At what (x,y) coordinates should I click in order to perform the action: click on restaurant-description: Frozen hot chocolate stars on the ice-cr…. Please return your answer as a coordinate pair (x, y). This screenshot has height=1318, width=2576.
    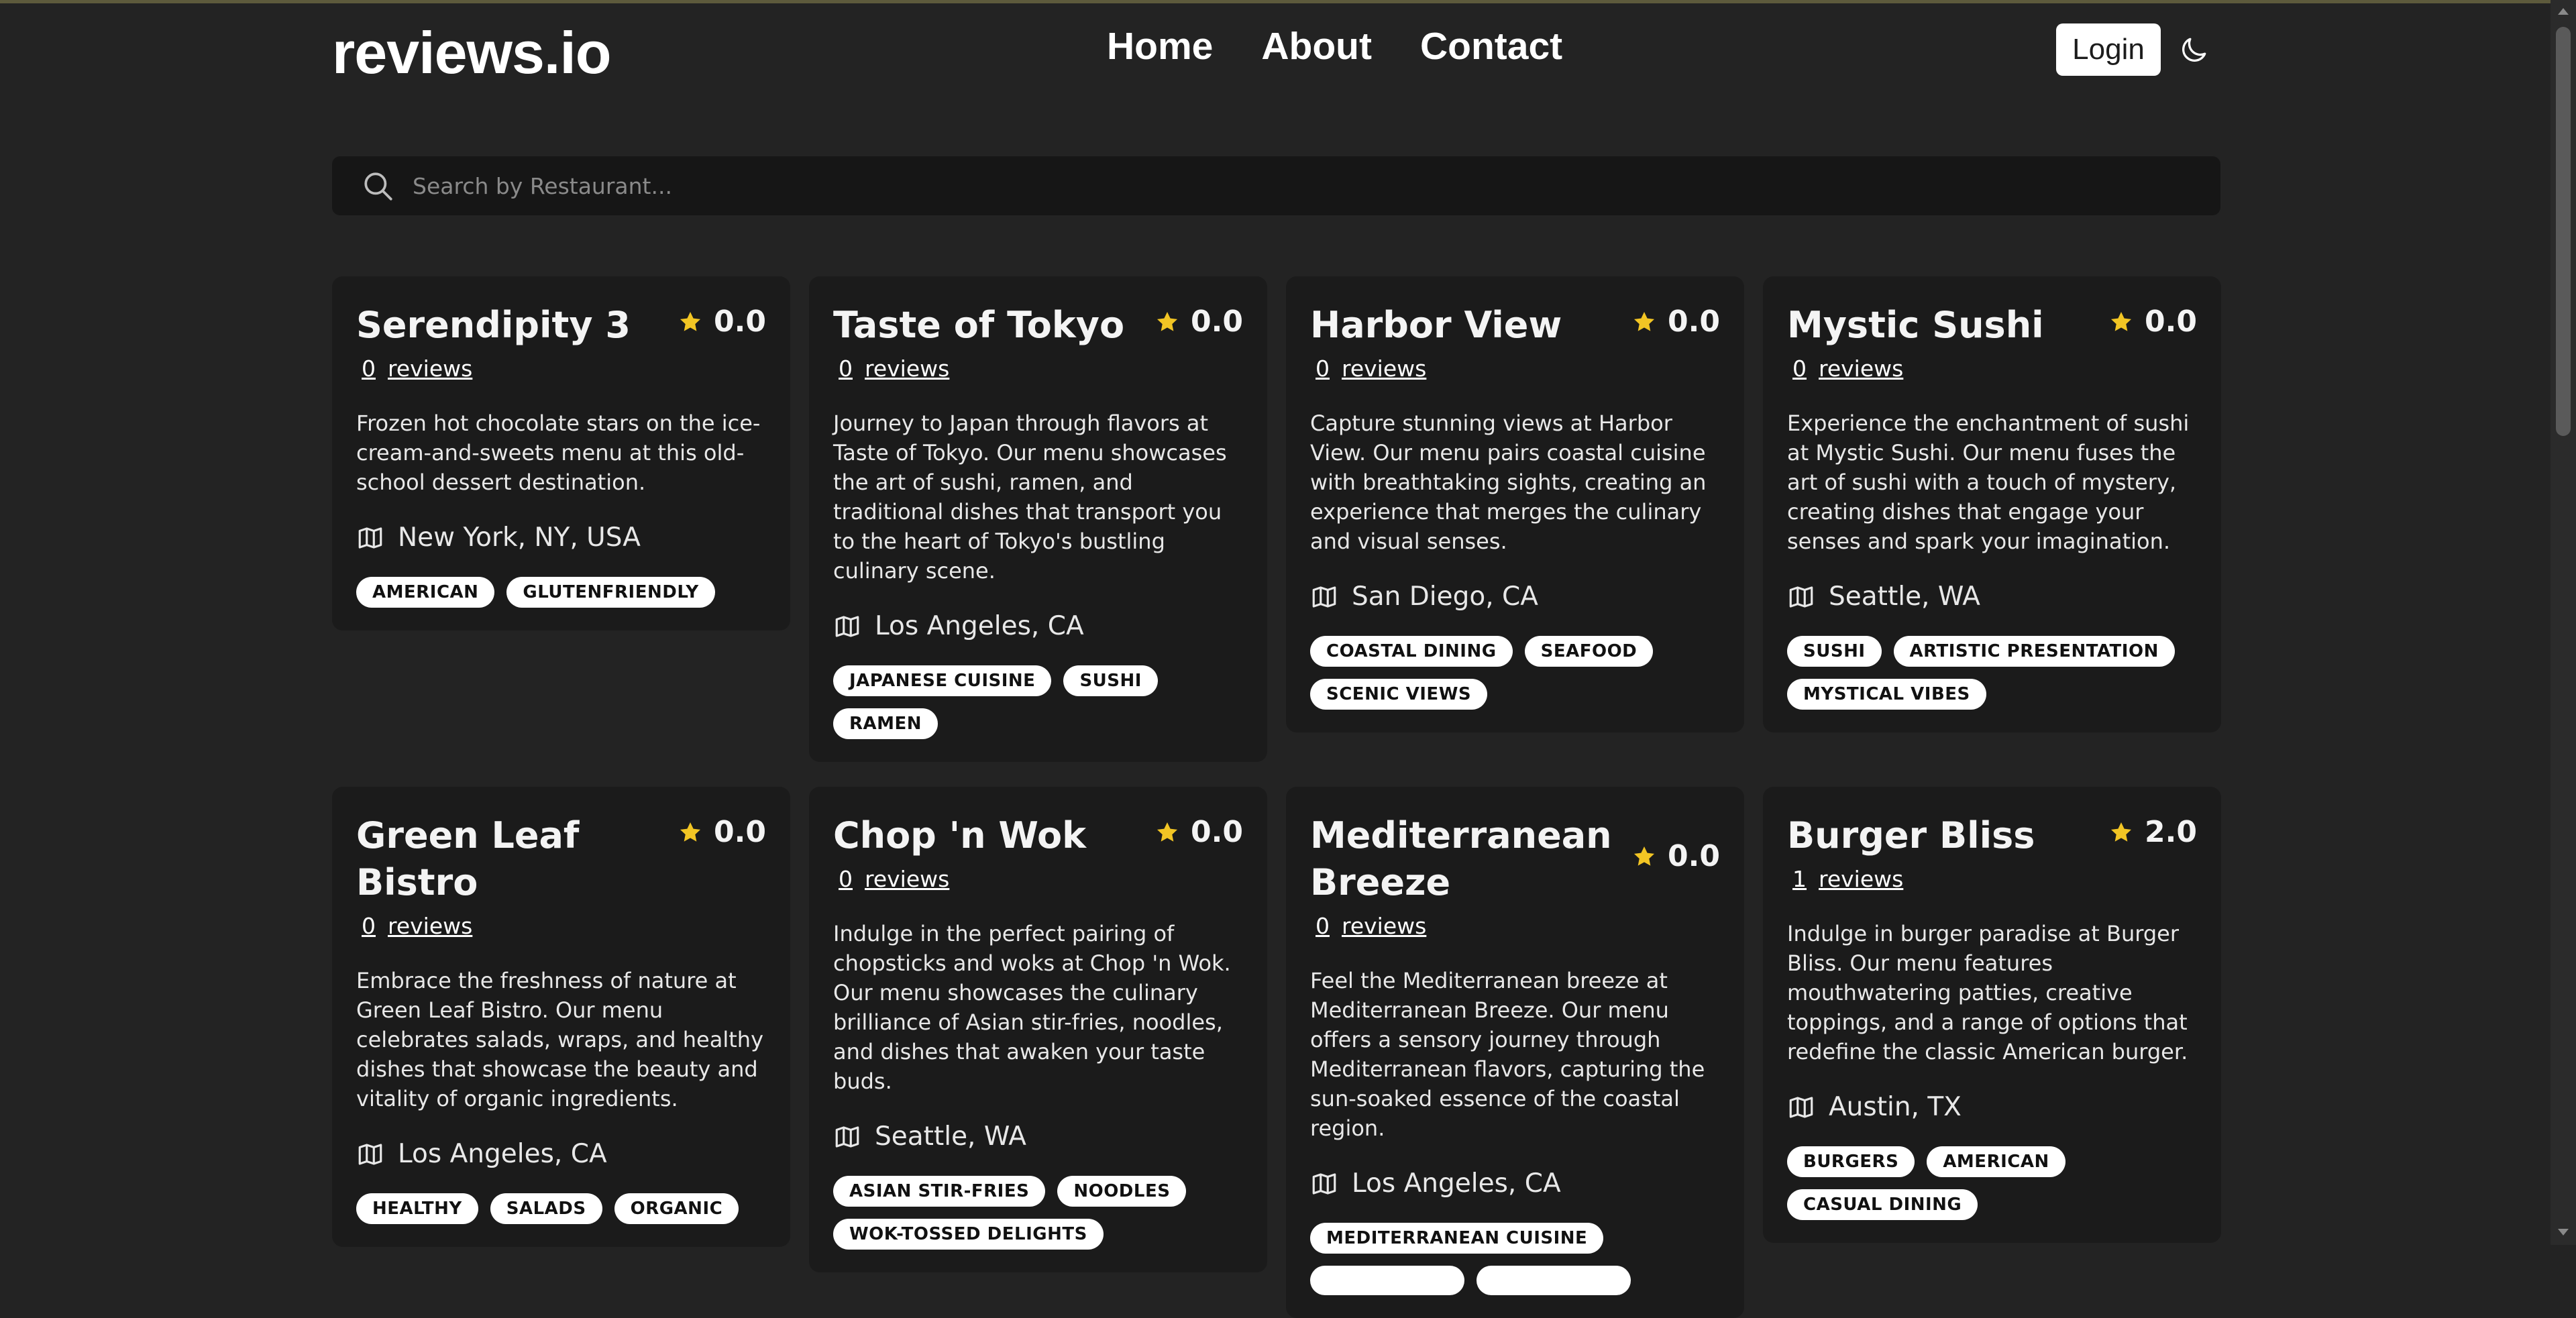
    Looking at the image, I should click on (558, 452).